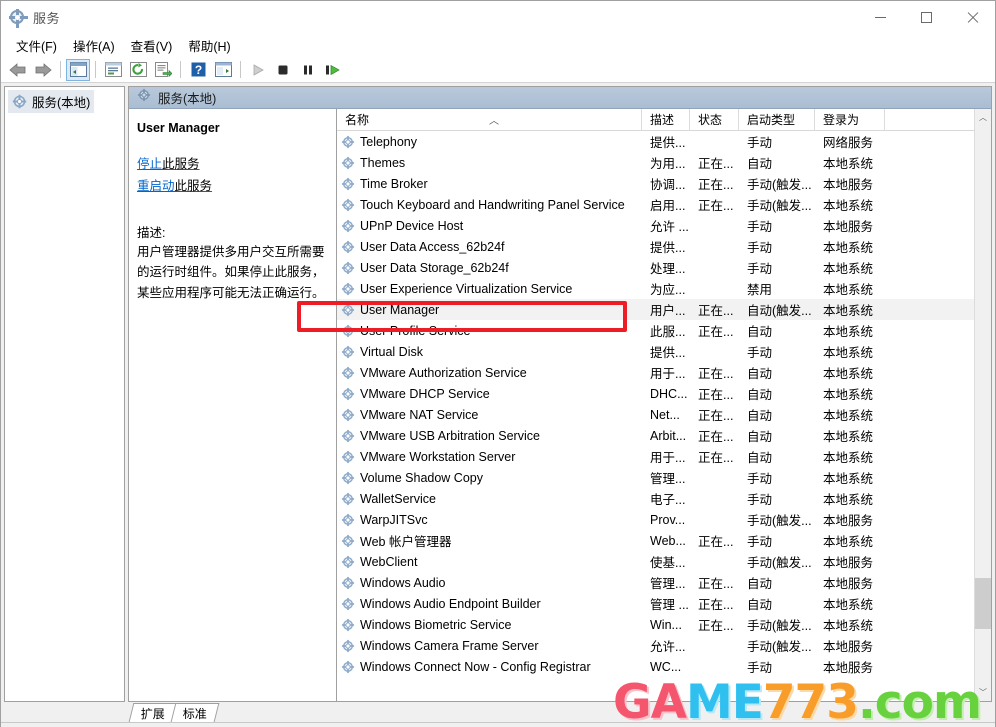 Image resolution: width=996 pixels, height=727 pixels. I want to click on table-row: Telephony 提供... 手动 网络服务, so click(655, 141).